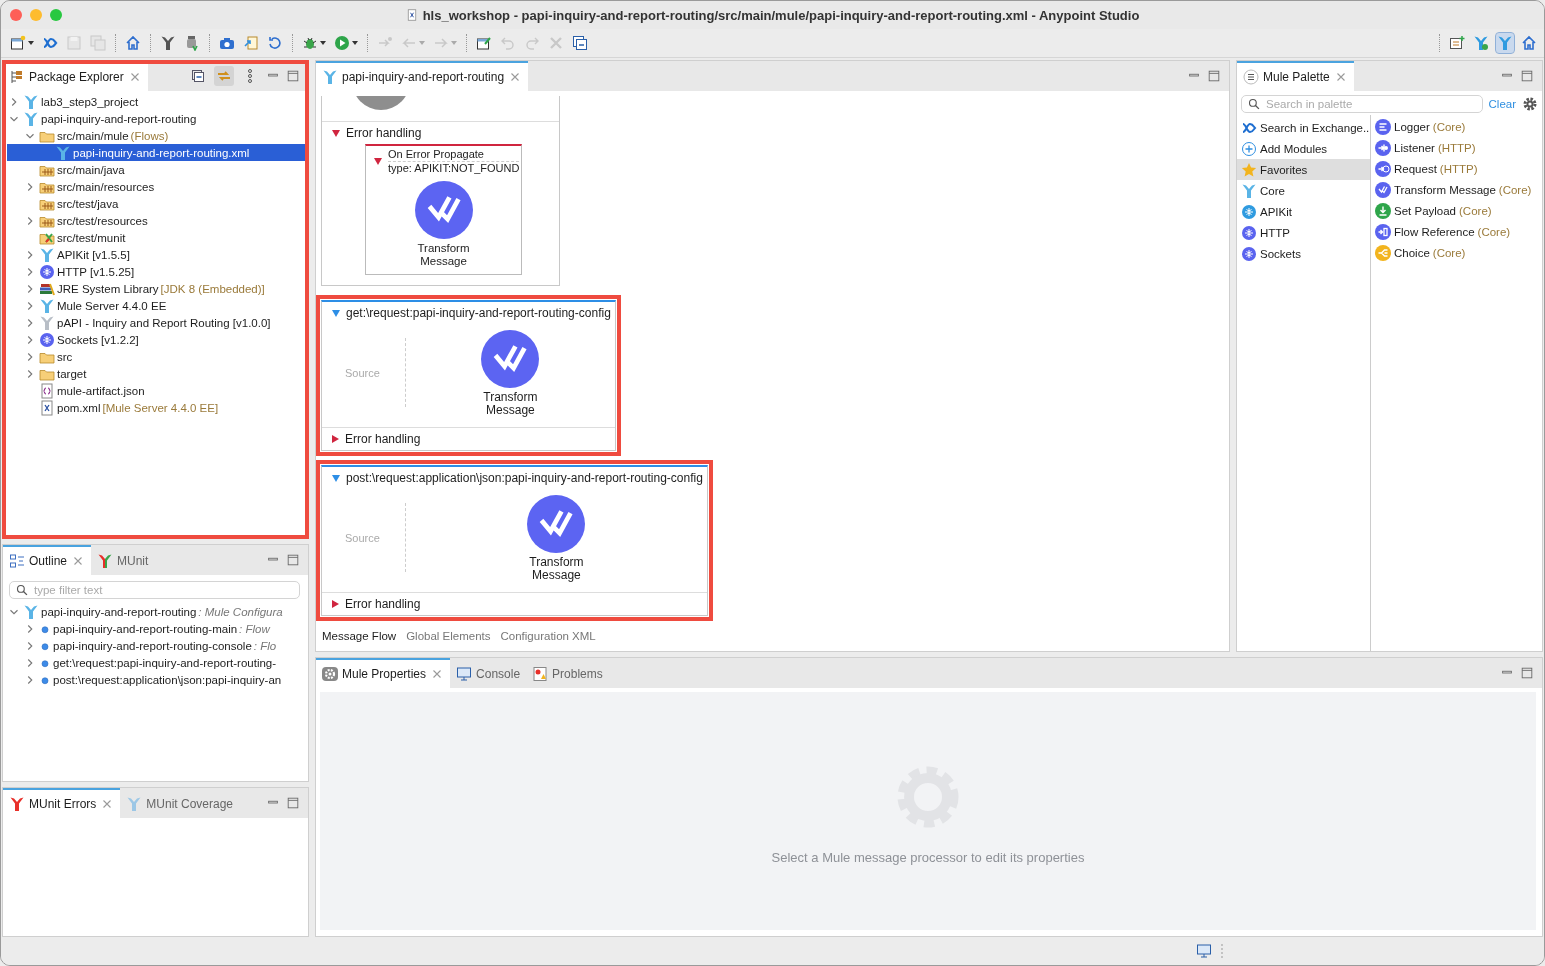 The image size is (1545, 966). Describe the element at coordinates (478, 313) in the screenshot. I see `flow-title: get:\request:papi-inquiry-and-report-routing-config` at that location.